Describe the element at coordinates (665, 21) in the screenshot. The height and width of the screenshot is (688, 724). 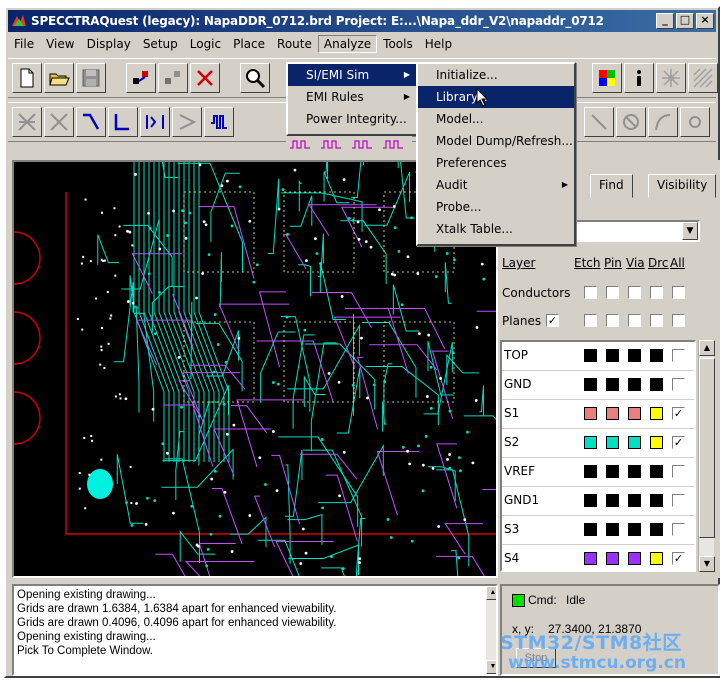
I see `minimize-button: _` at that location.